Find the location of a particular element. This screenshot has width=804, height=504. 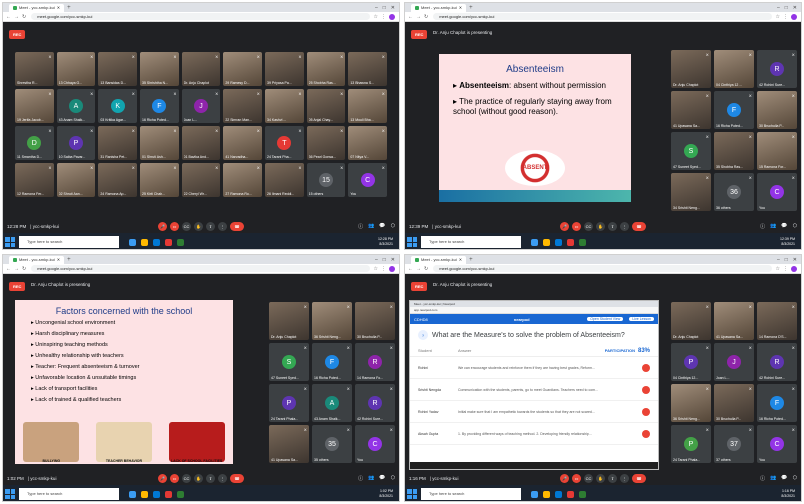

leave-call-button: ☎ is located at coordinates (237, 226).